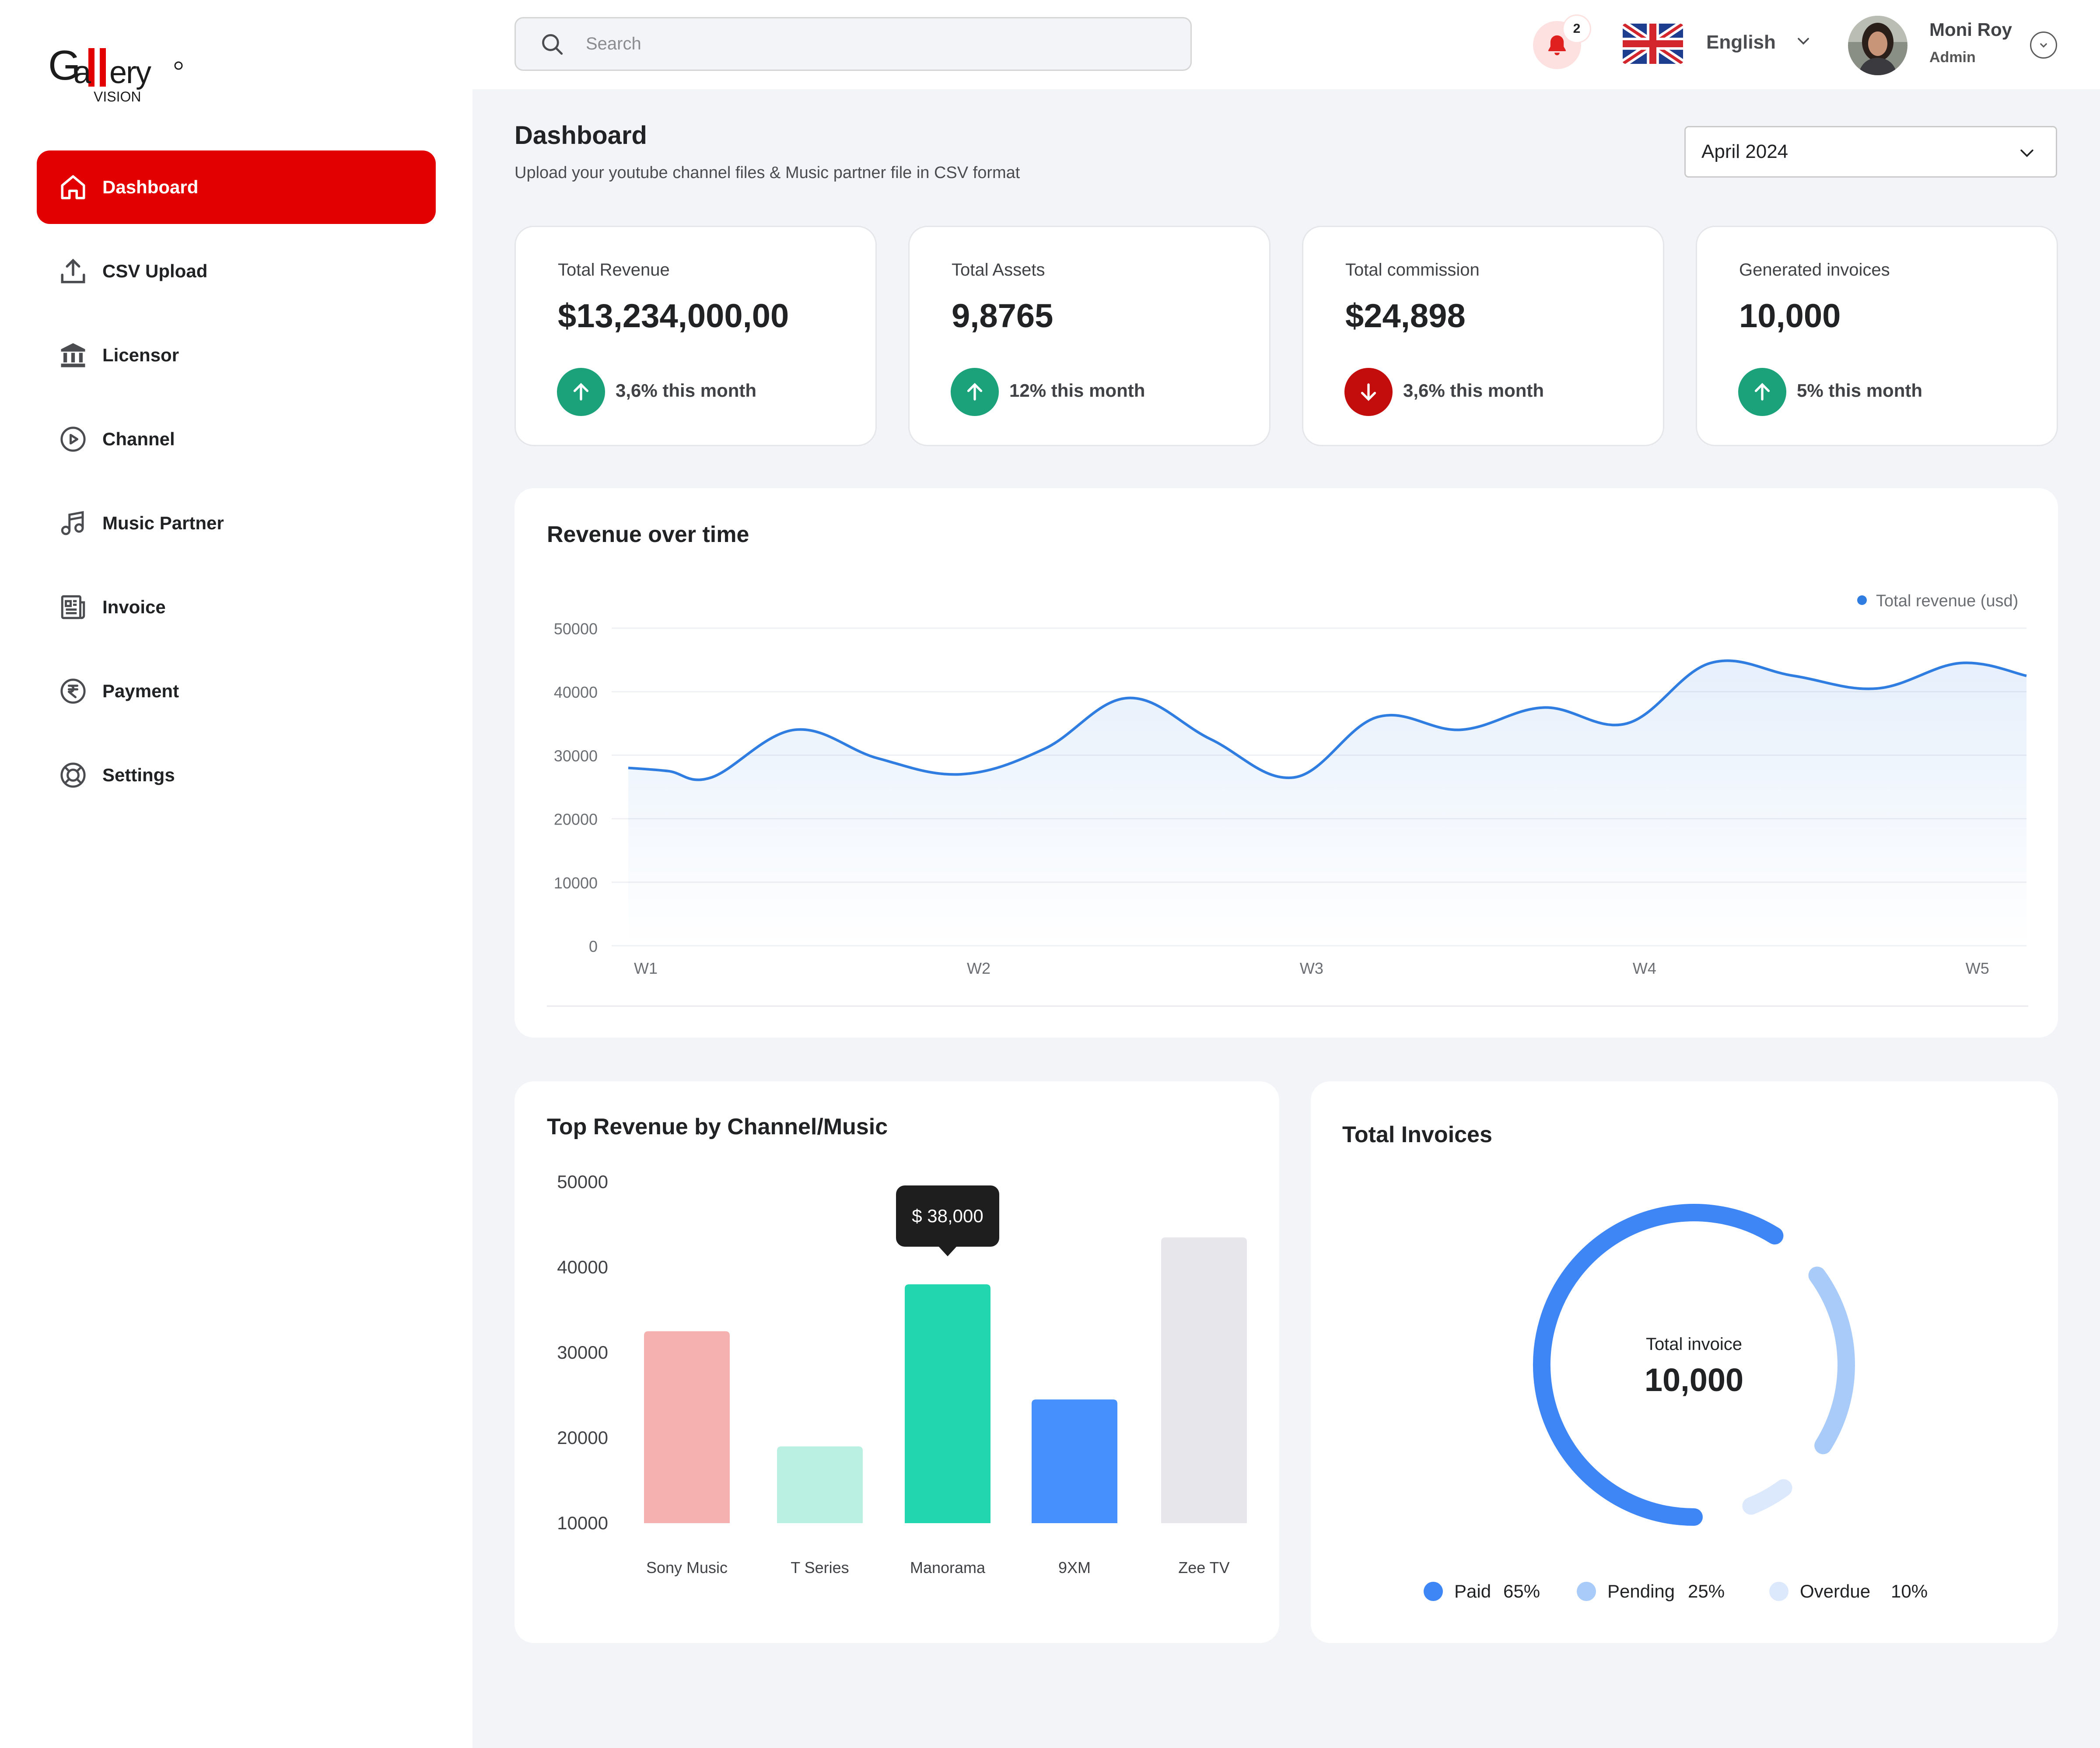 This screenshot has width=2100, height=1748. Describe the element at coordinates (1521, 1591) in the screenshot. I see `legend-value: 65%` at that location.